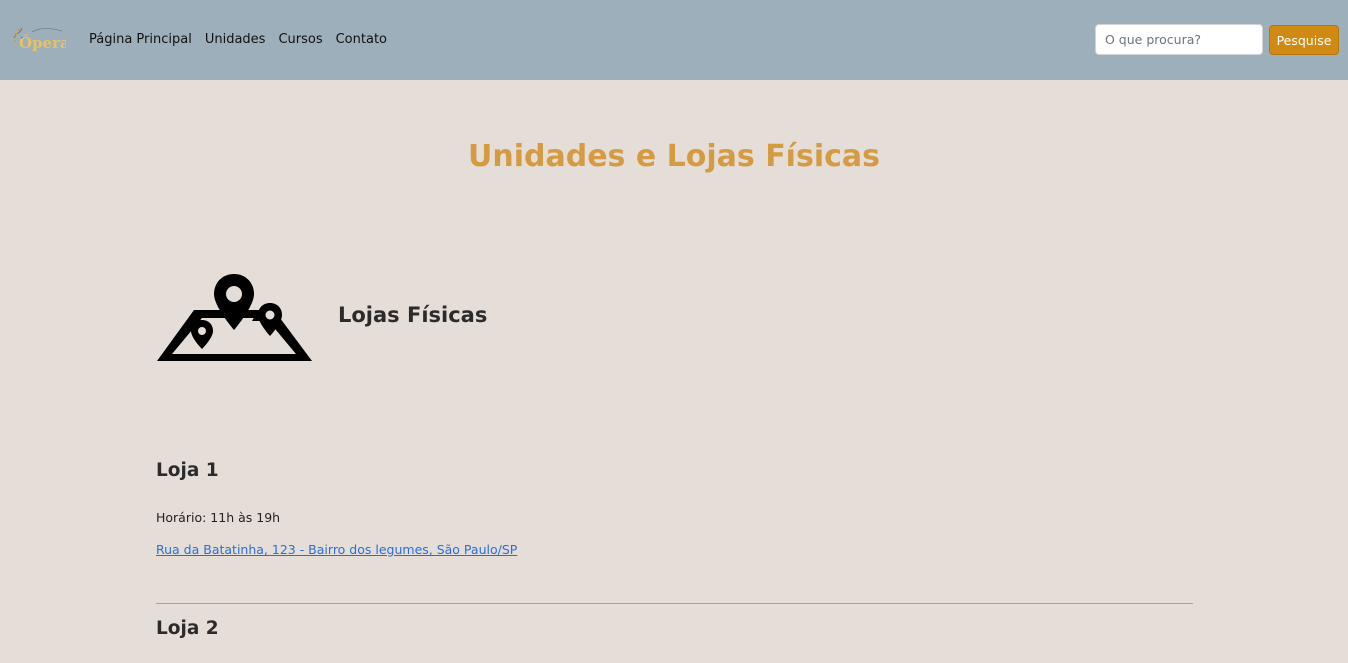  Describe the element at coordinates (413, 315) in the screenshot. I see `section-heading-lojas-fisicas: Lojas Físicas` at that location.